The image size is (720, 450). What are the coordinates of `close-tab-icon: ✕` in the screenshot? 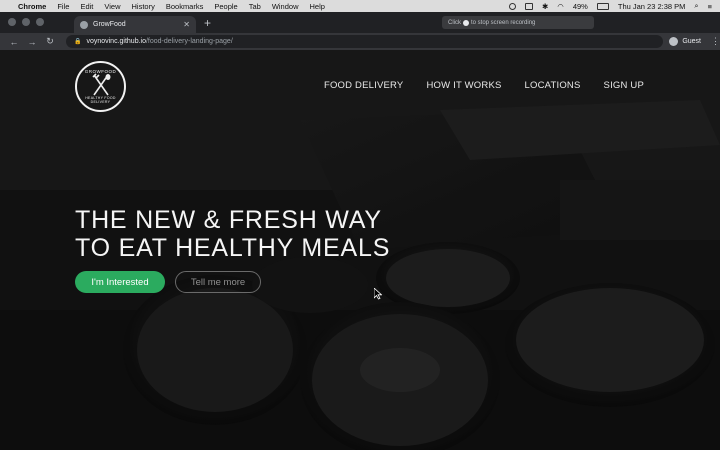 It's located at (186, 24).